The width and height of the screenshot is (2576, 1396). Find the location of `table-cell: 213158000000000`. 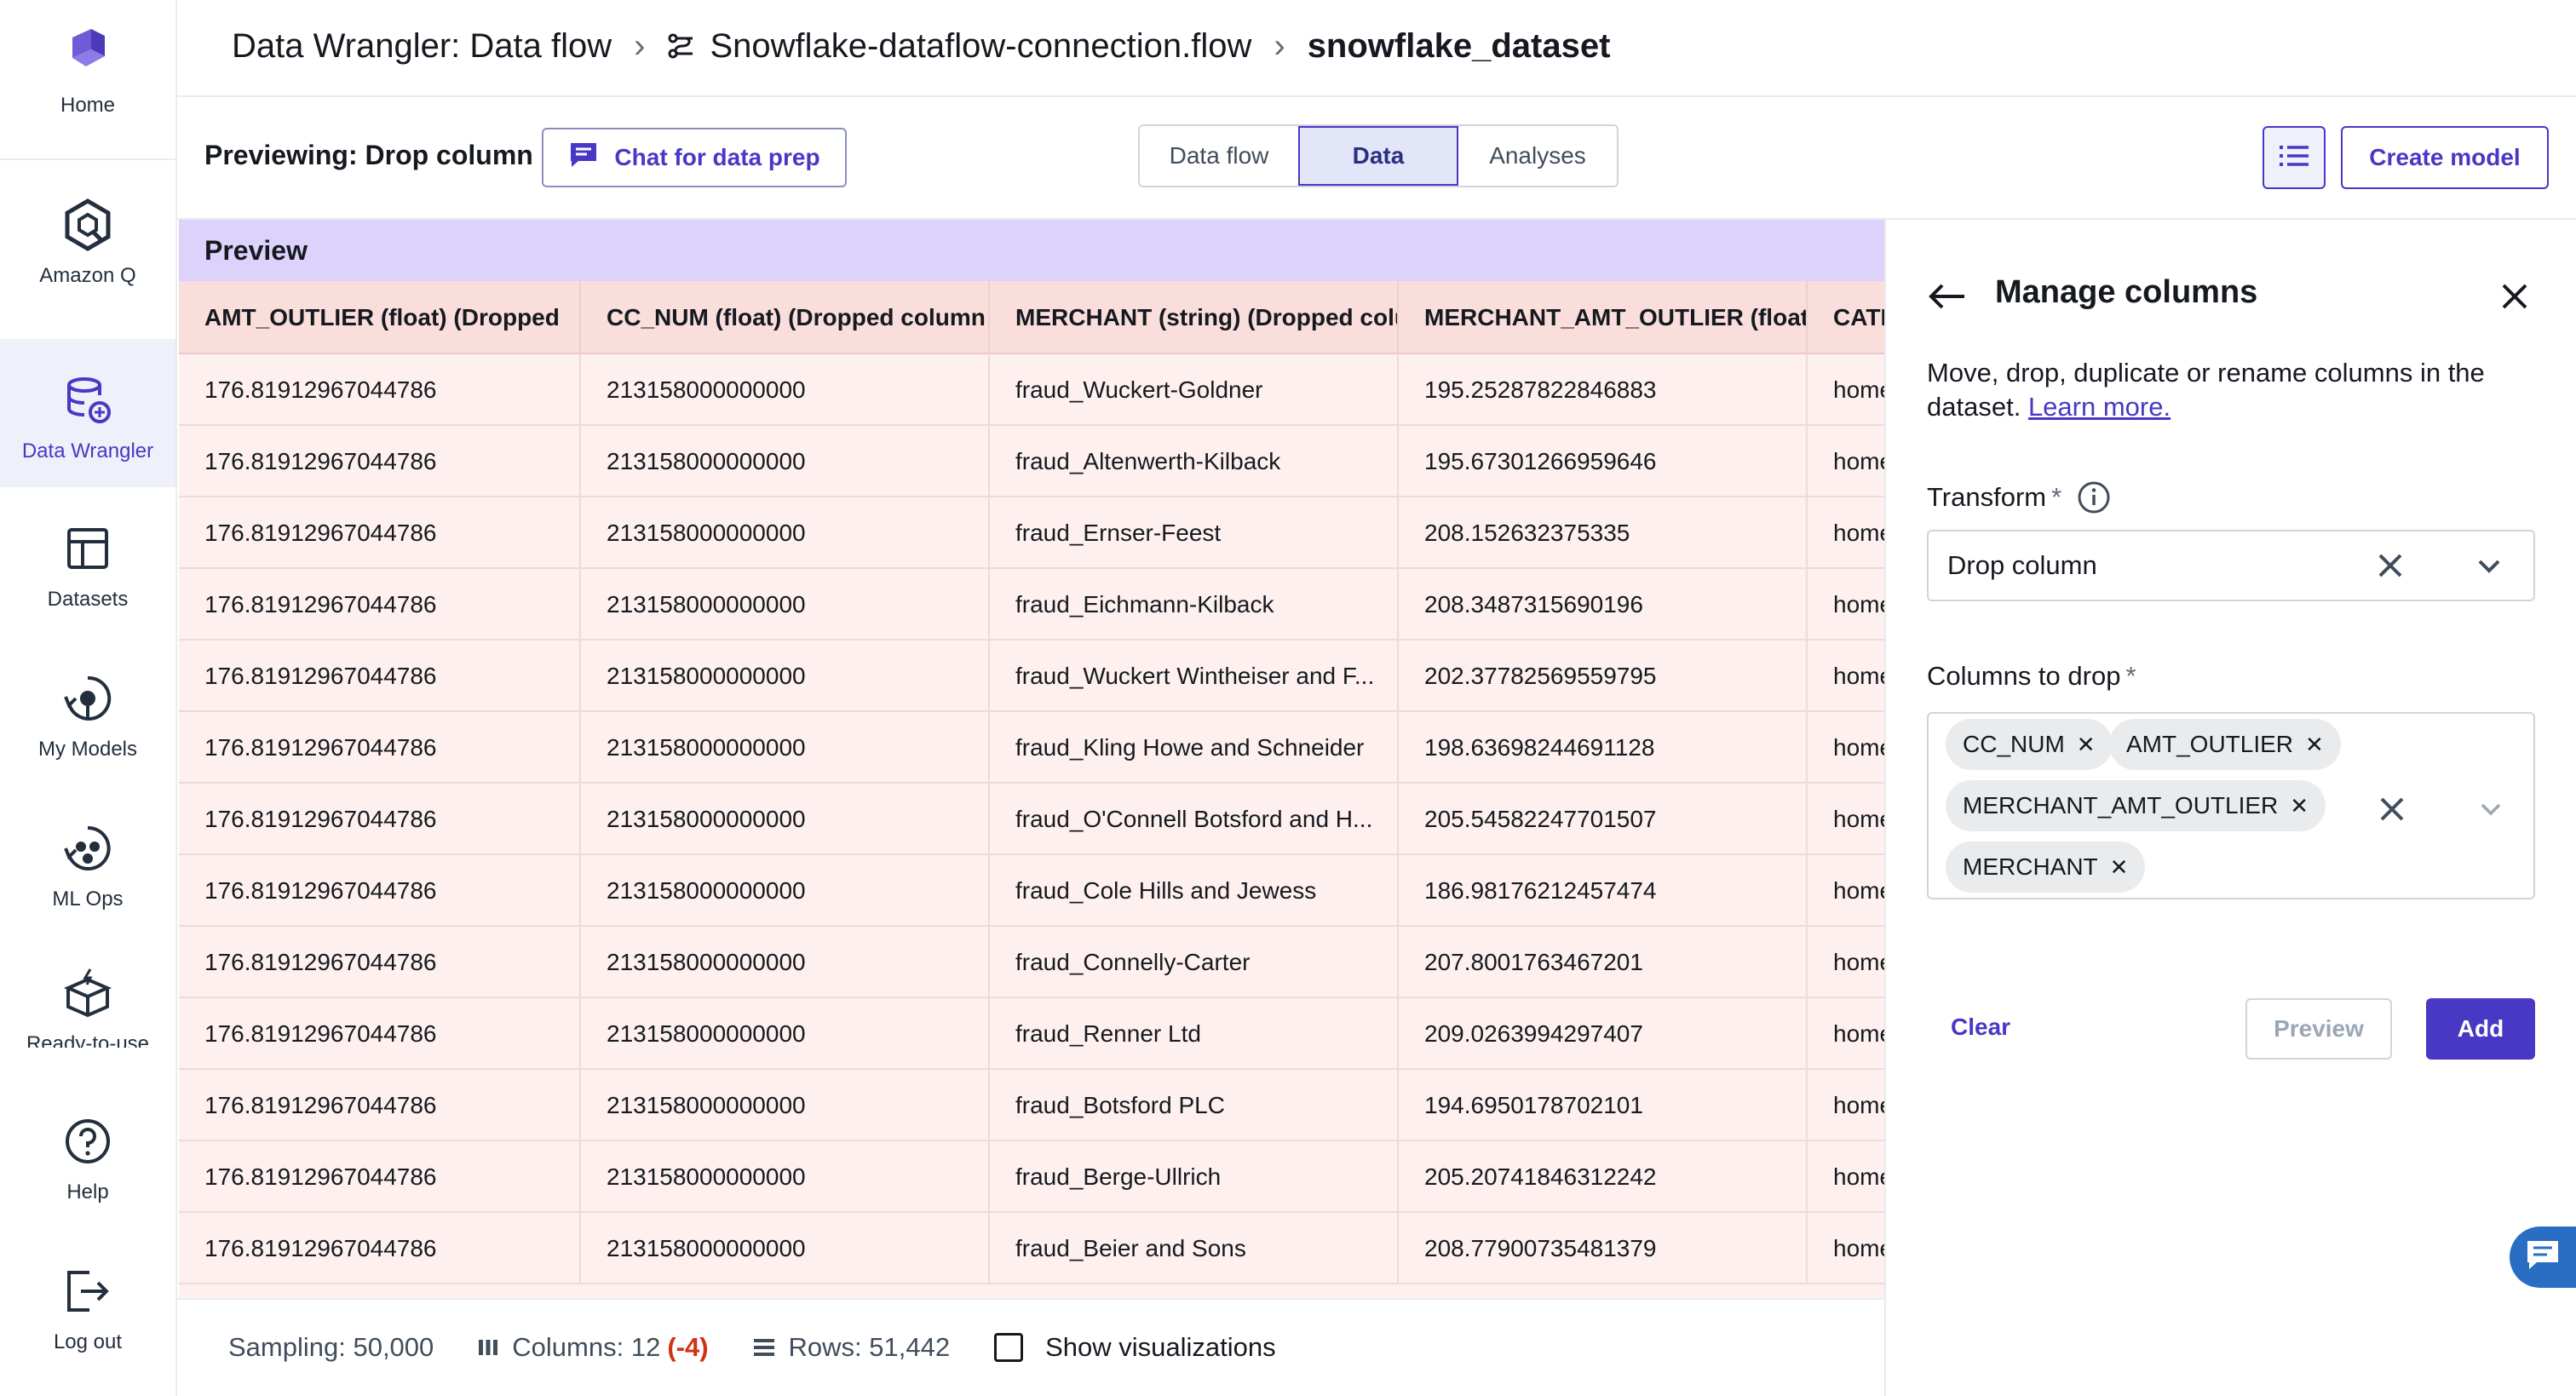

table-cell: 213158000000000 is located at coordinates (786, 676).